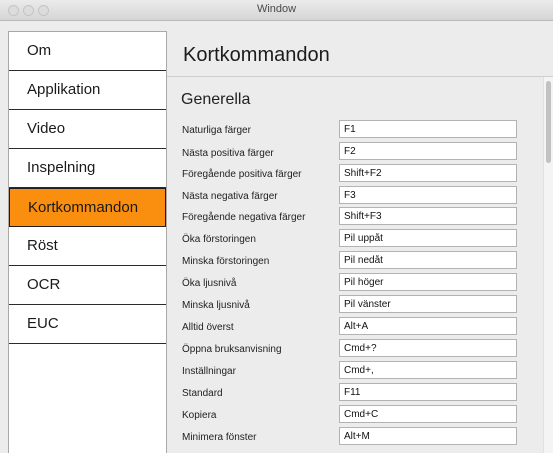 The width and height of the screenshot is (553, 453). I want to click on shortcut-label: Standard, so click(202, 393).